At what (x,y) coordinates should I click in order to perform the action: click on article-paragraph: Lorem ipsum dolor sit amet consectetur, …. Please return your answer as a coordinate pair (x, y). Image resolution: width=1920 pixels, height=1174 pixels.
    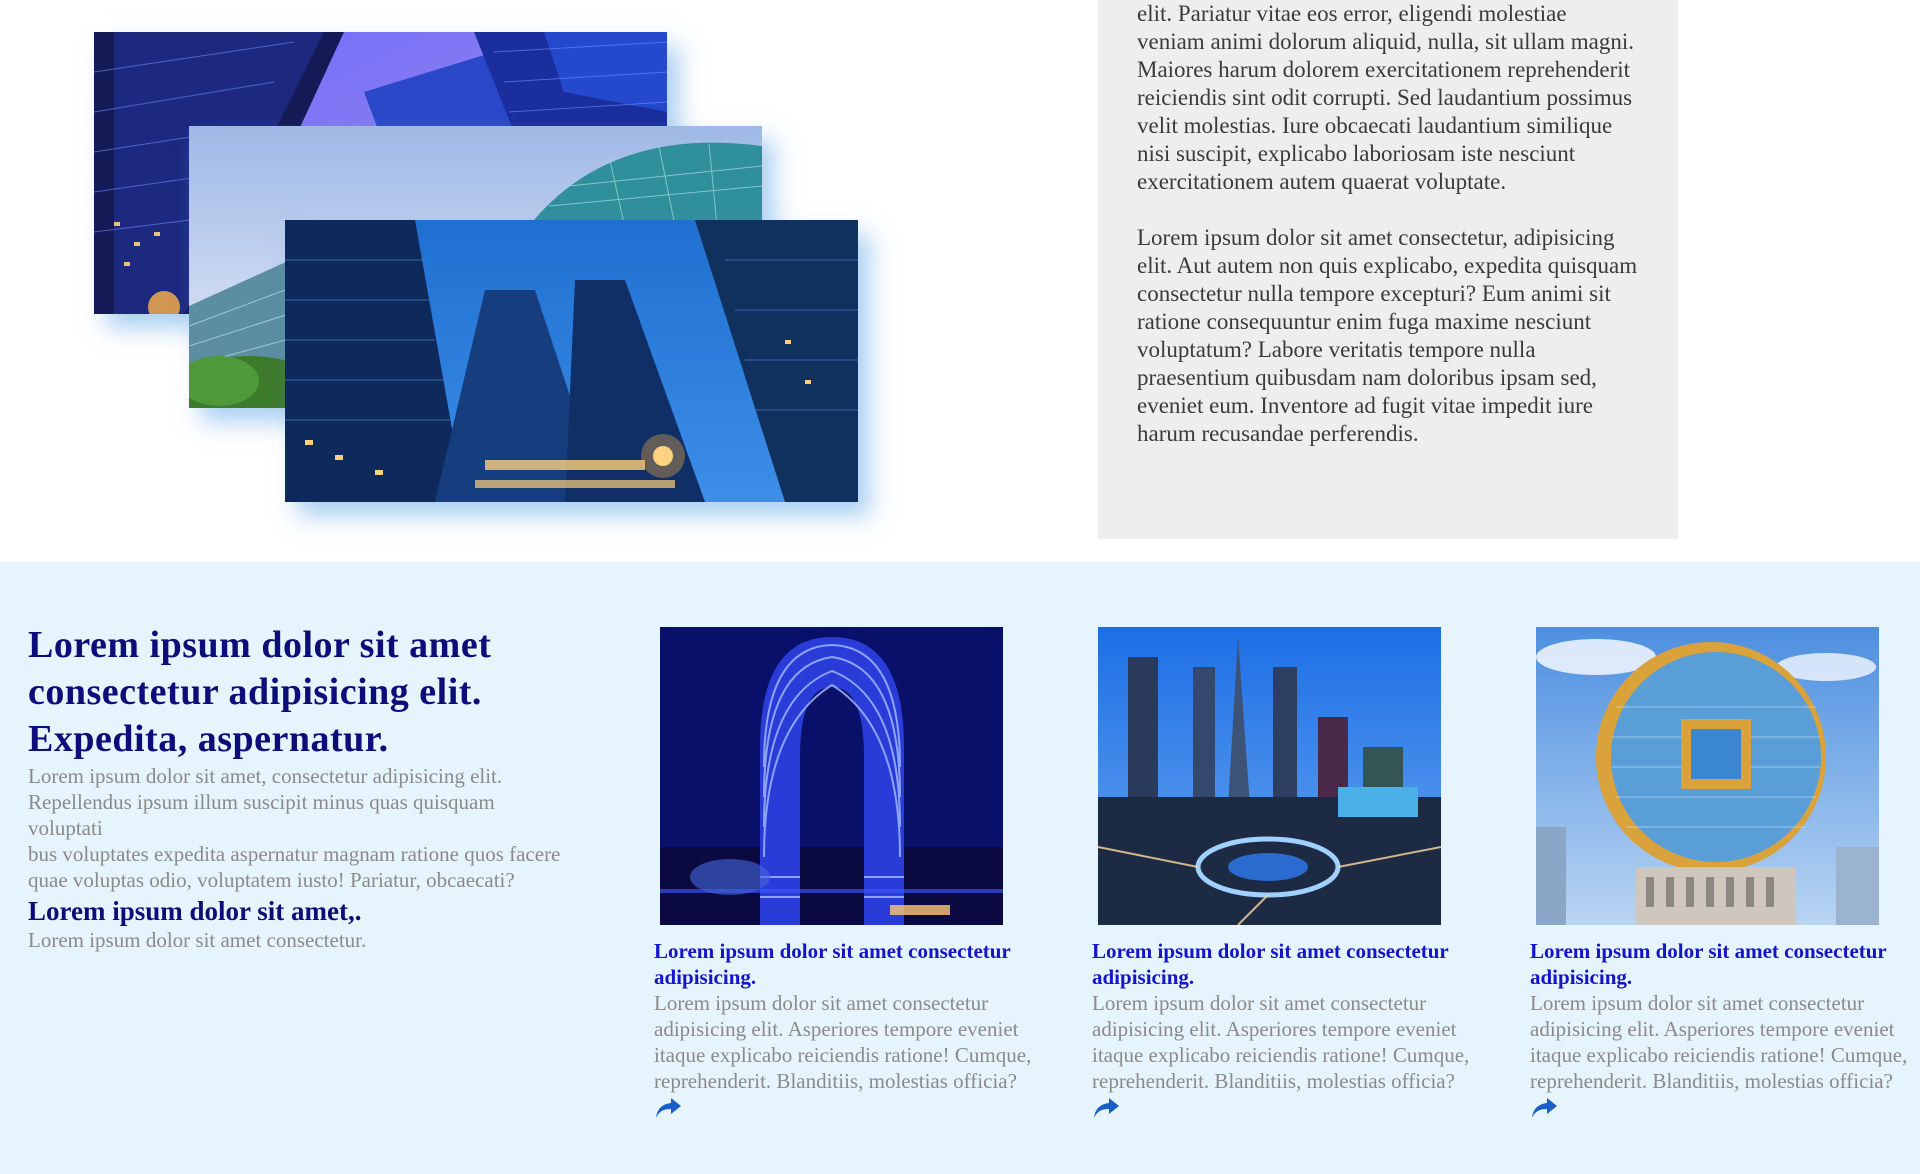
    Looking at the image, I should click on (1387, 335).